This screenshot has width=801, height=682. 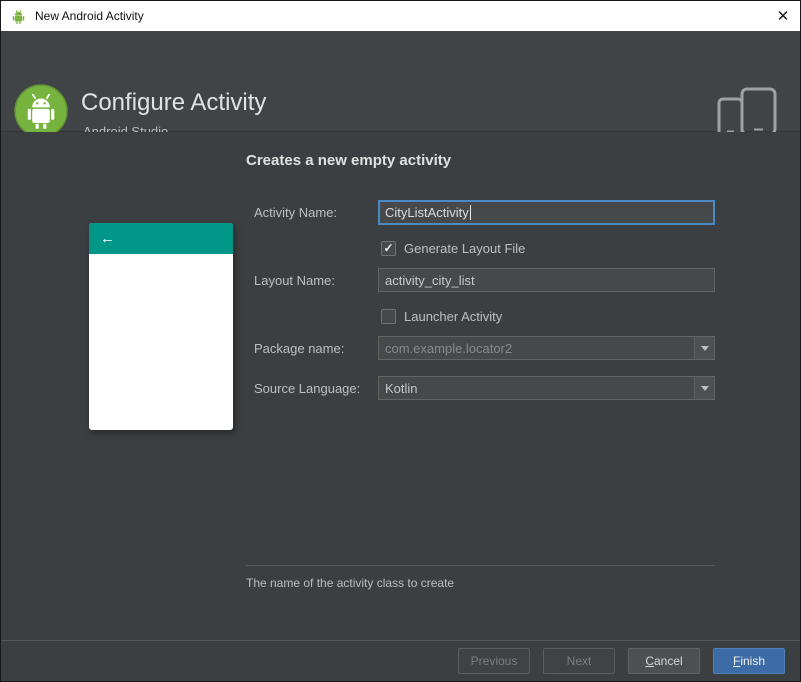 What do you see at coordinates (546, 280) in the screenshot?
I see `layout-name-input: activity_city_list` at bounding box center [546, 280].